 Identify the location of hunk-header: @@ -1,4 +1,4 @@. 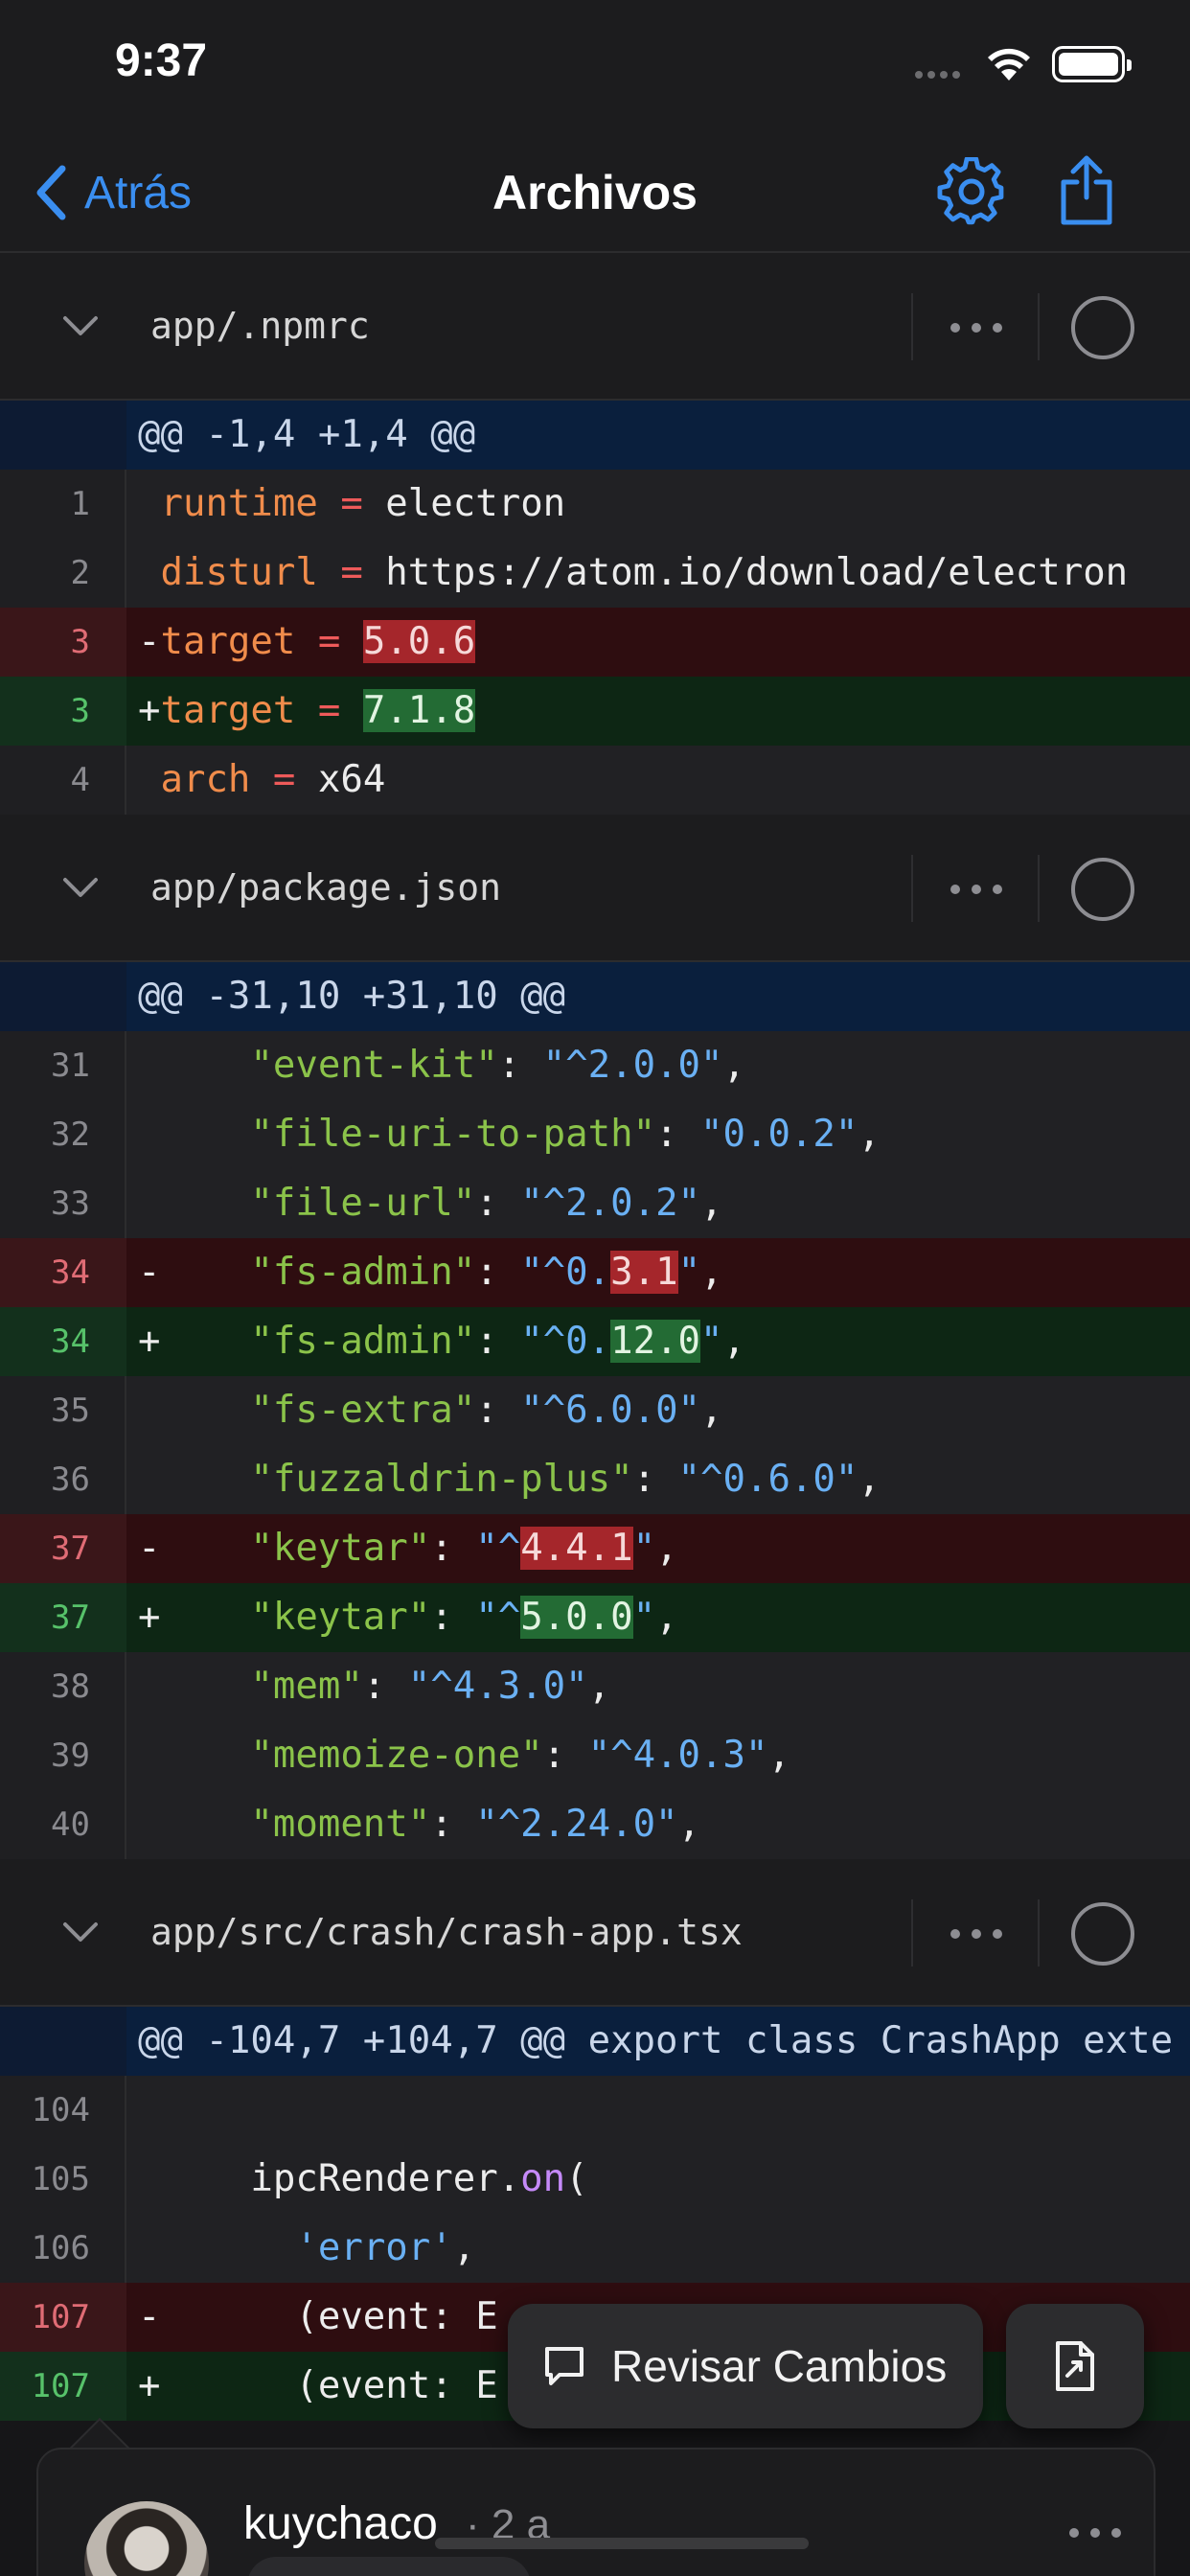
(595, 435).